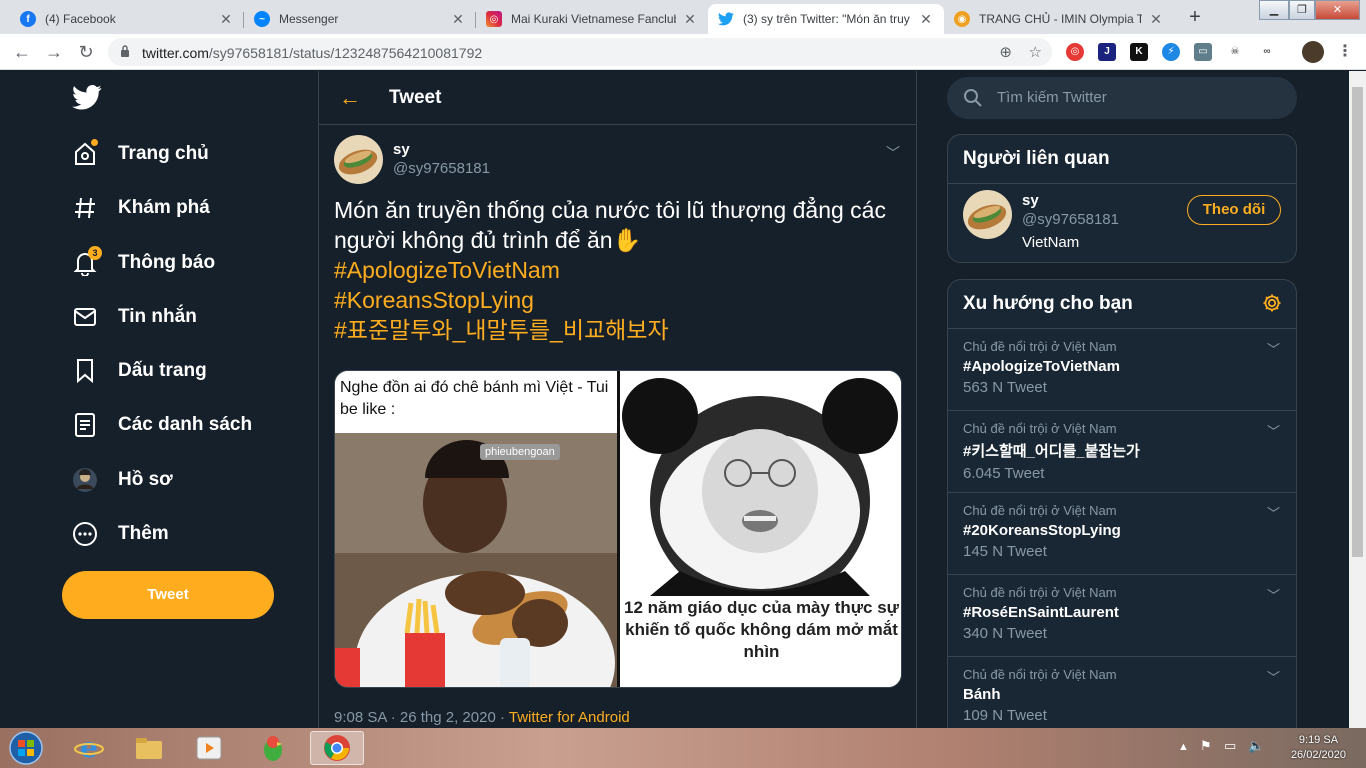 This screenshot has height=768, width=1366. What do you see at coordinates (337, 748) in the screenshot?
I see `chrome-taskbar-icon` at bounding box center [337, 748].